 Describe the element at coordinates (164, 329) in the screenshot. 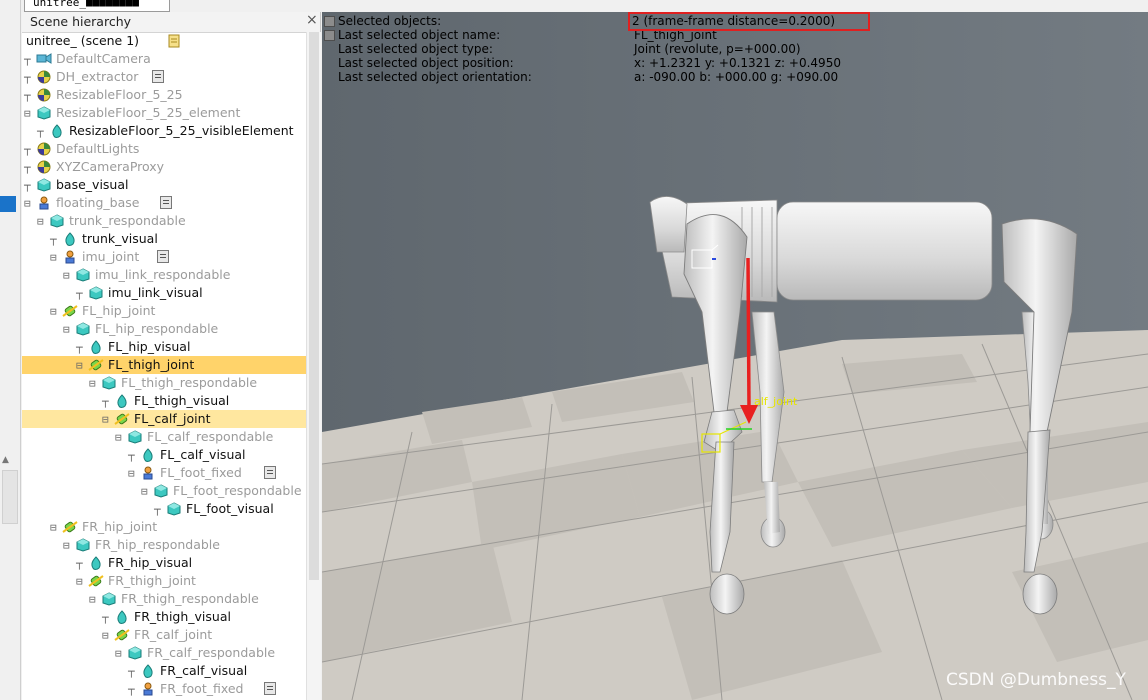

I see `tree-item: ⊟ FL_hip_respondable` at that location.